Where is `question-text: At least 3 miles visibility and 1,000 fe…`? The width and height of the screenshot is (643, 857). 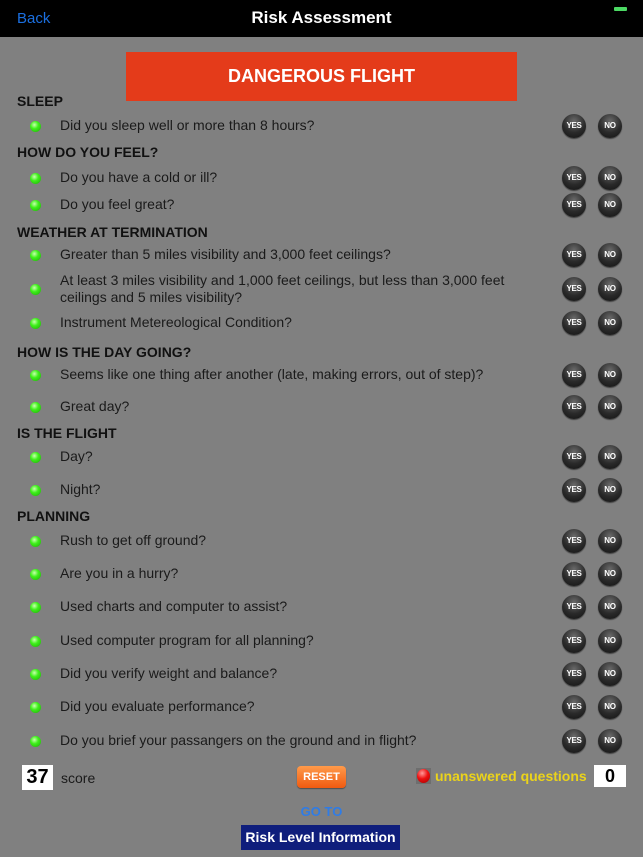
question-text: At least 3 miles visibility and 1,000 fe… is located at coordinates (282, 288).